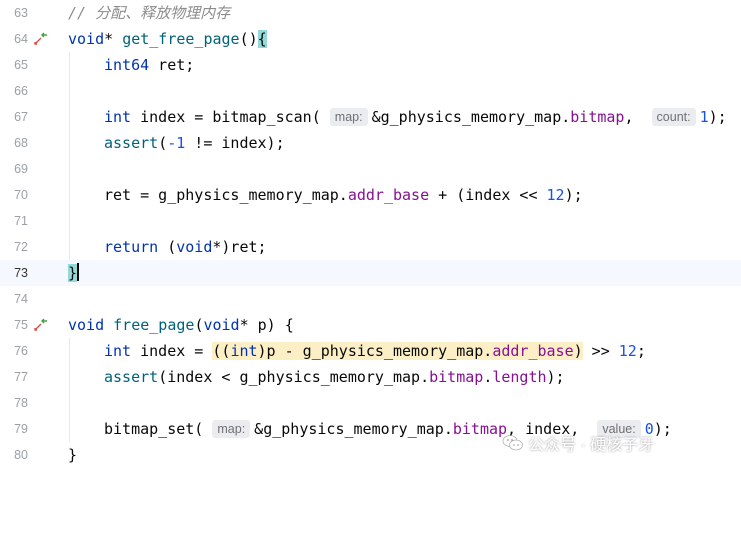 The height and width of the screenshot is (546, 741). Describe the element at coordinates (370, 39) in the screenshot. I see `code-line: 64 void* get_free_page(){` at that location.